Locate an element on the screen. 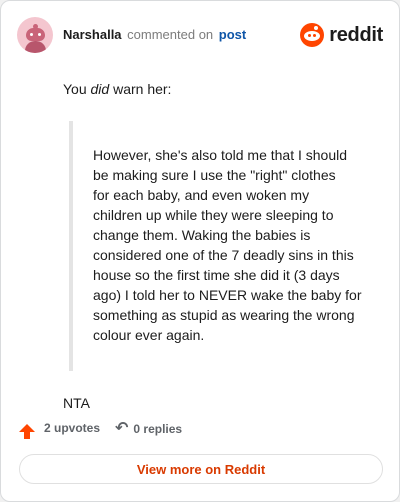 The width and height of the screenshot is (400, 502). intro-emphasis: did is located at coordinates (100, 89).